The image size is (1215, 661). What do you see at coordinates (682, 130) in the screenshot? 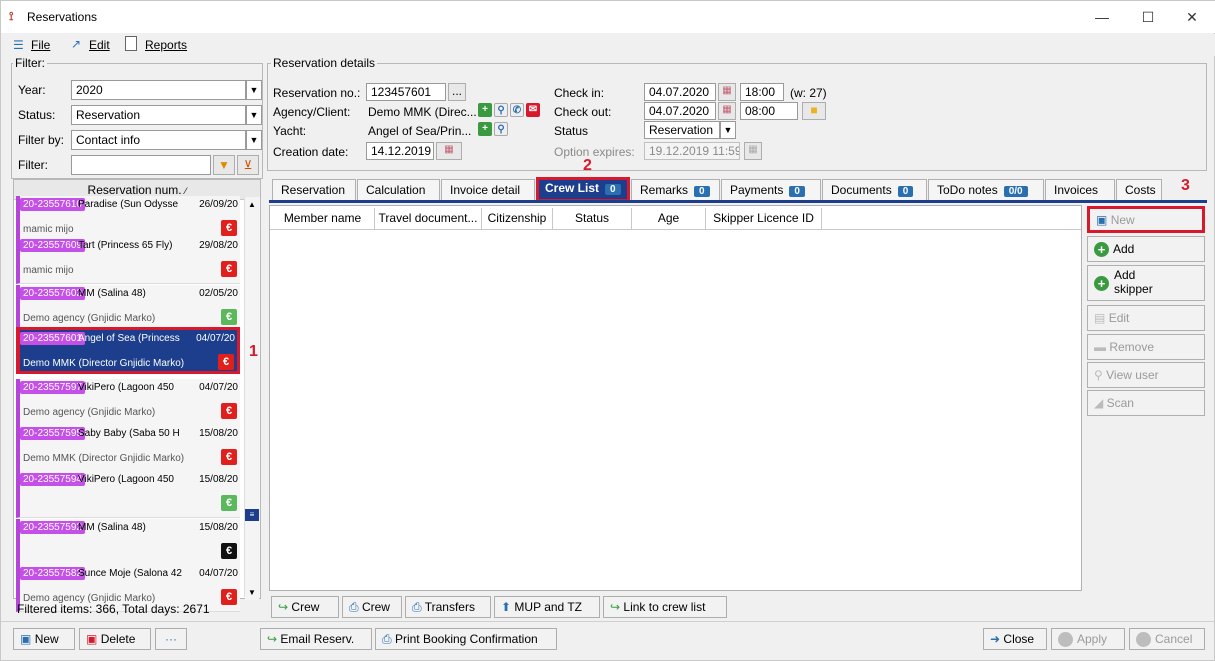
I see `status-detail-select: Reservation` at bounding box center [682, 130].